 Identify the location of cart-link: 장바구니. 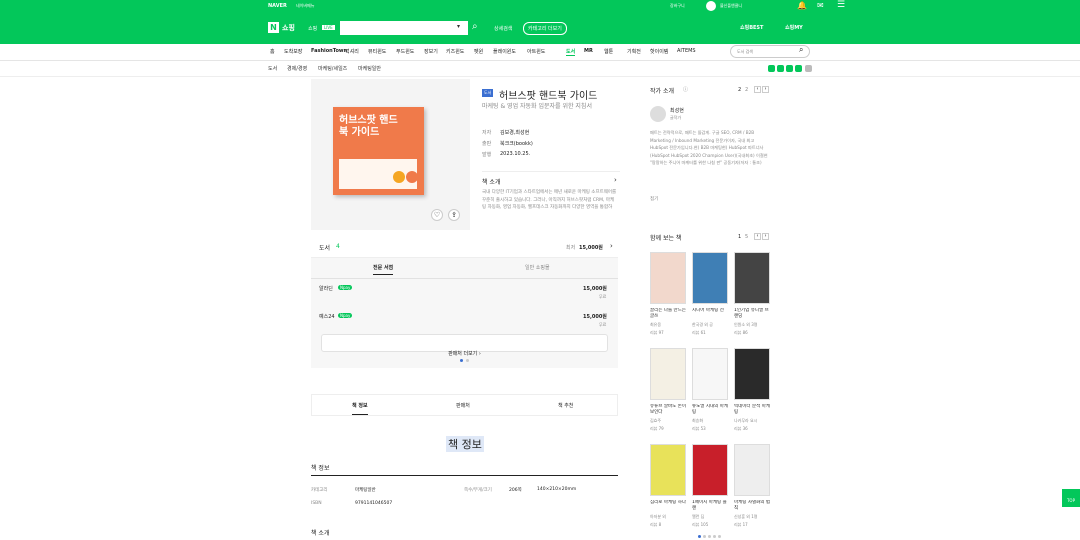
(677, 6).